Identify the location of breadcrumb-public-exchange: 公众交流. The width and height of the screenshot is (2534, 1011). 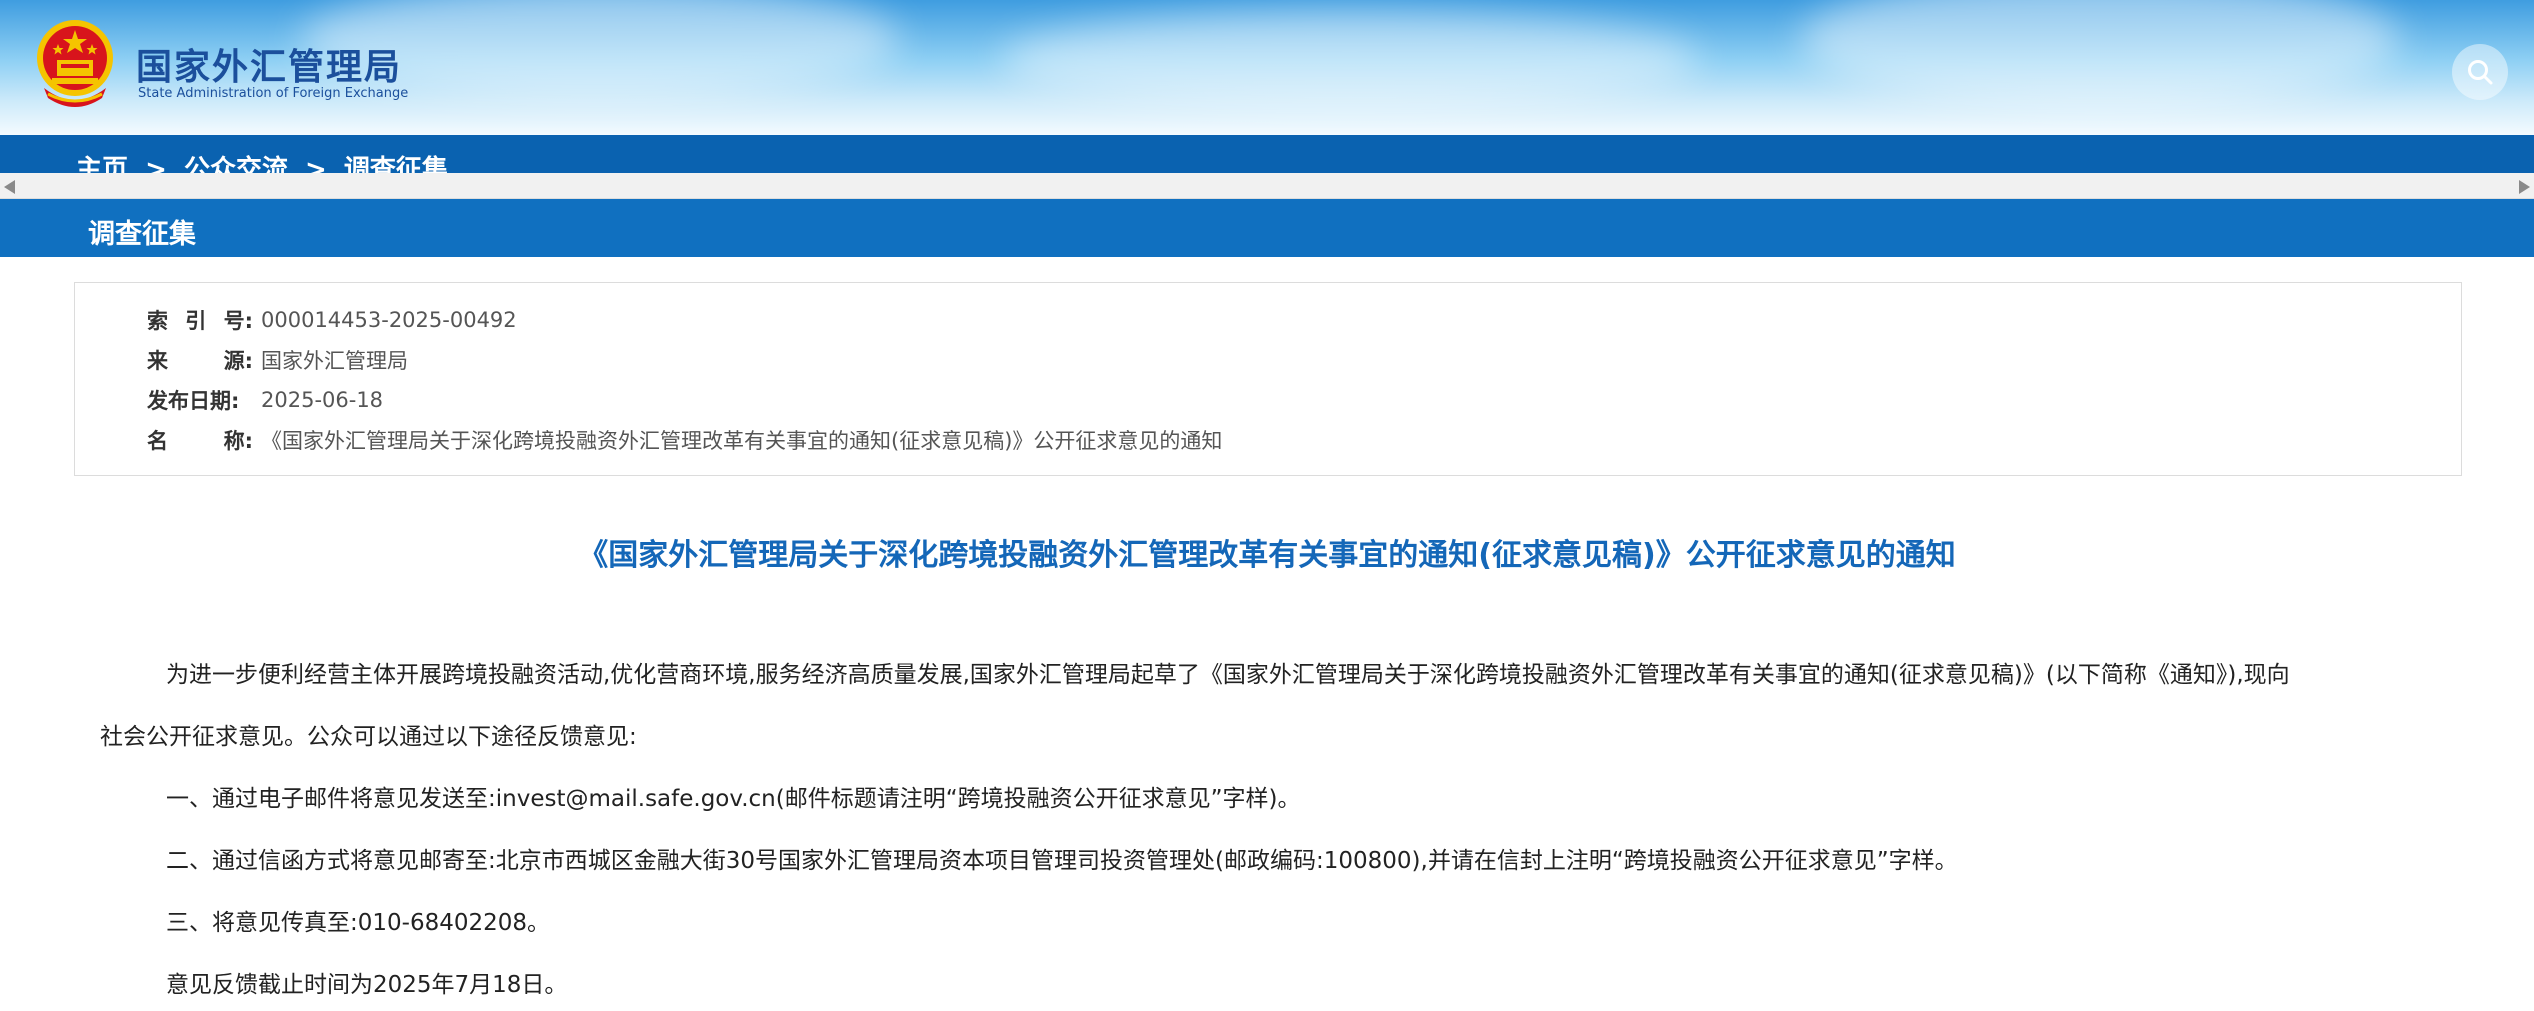
(236, 164).